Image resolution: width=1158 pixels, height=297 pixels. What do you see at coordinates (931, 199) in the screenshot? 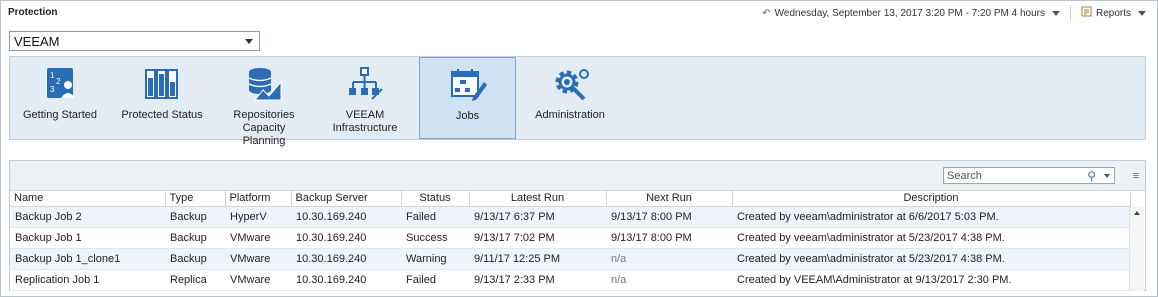
I see `column-header-description: Description` at bounding box center [931, 199].